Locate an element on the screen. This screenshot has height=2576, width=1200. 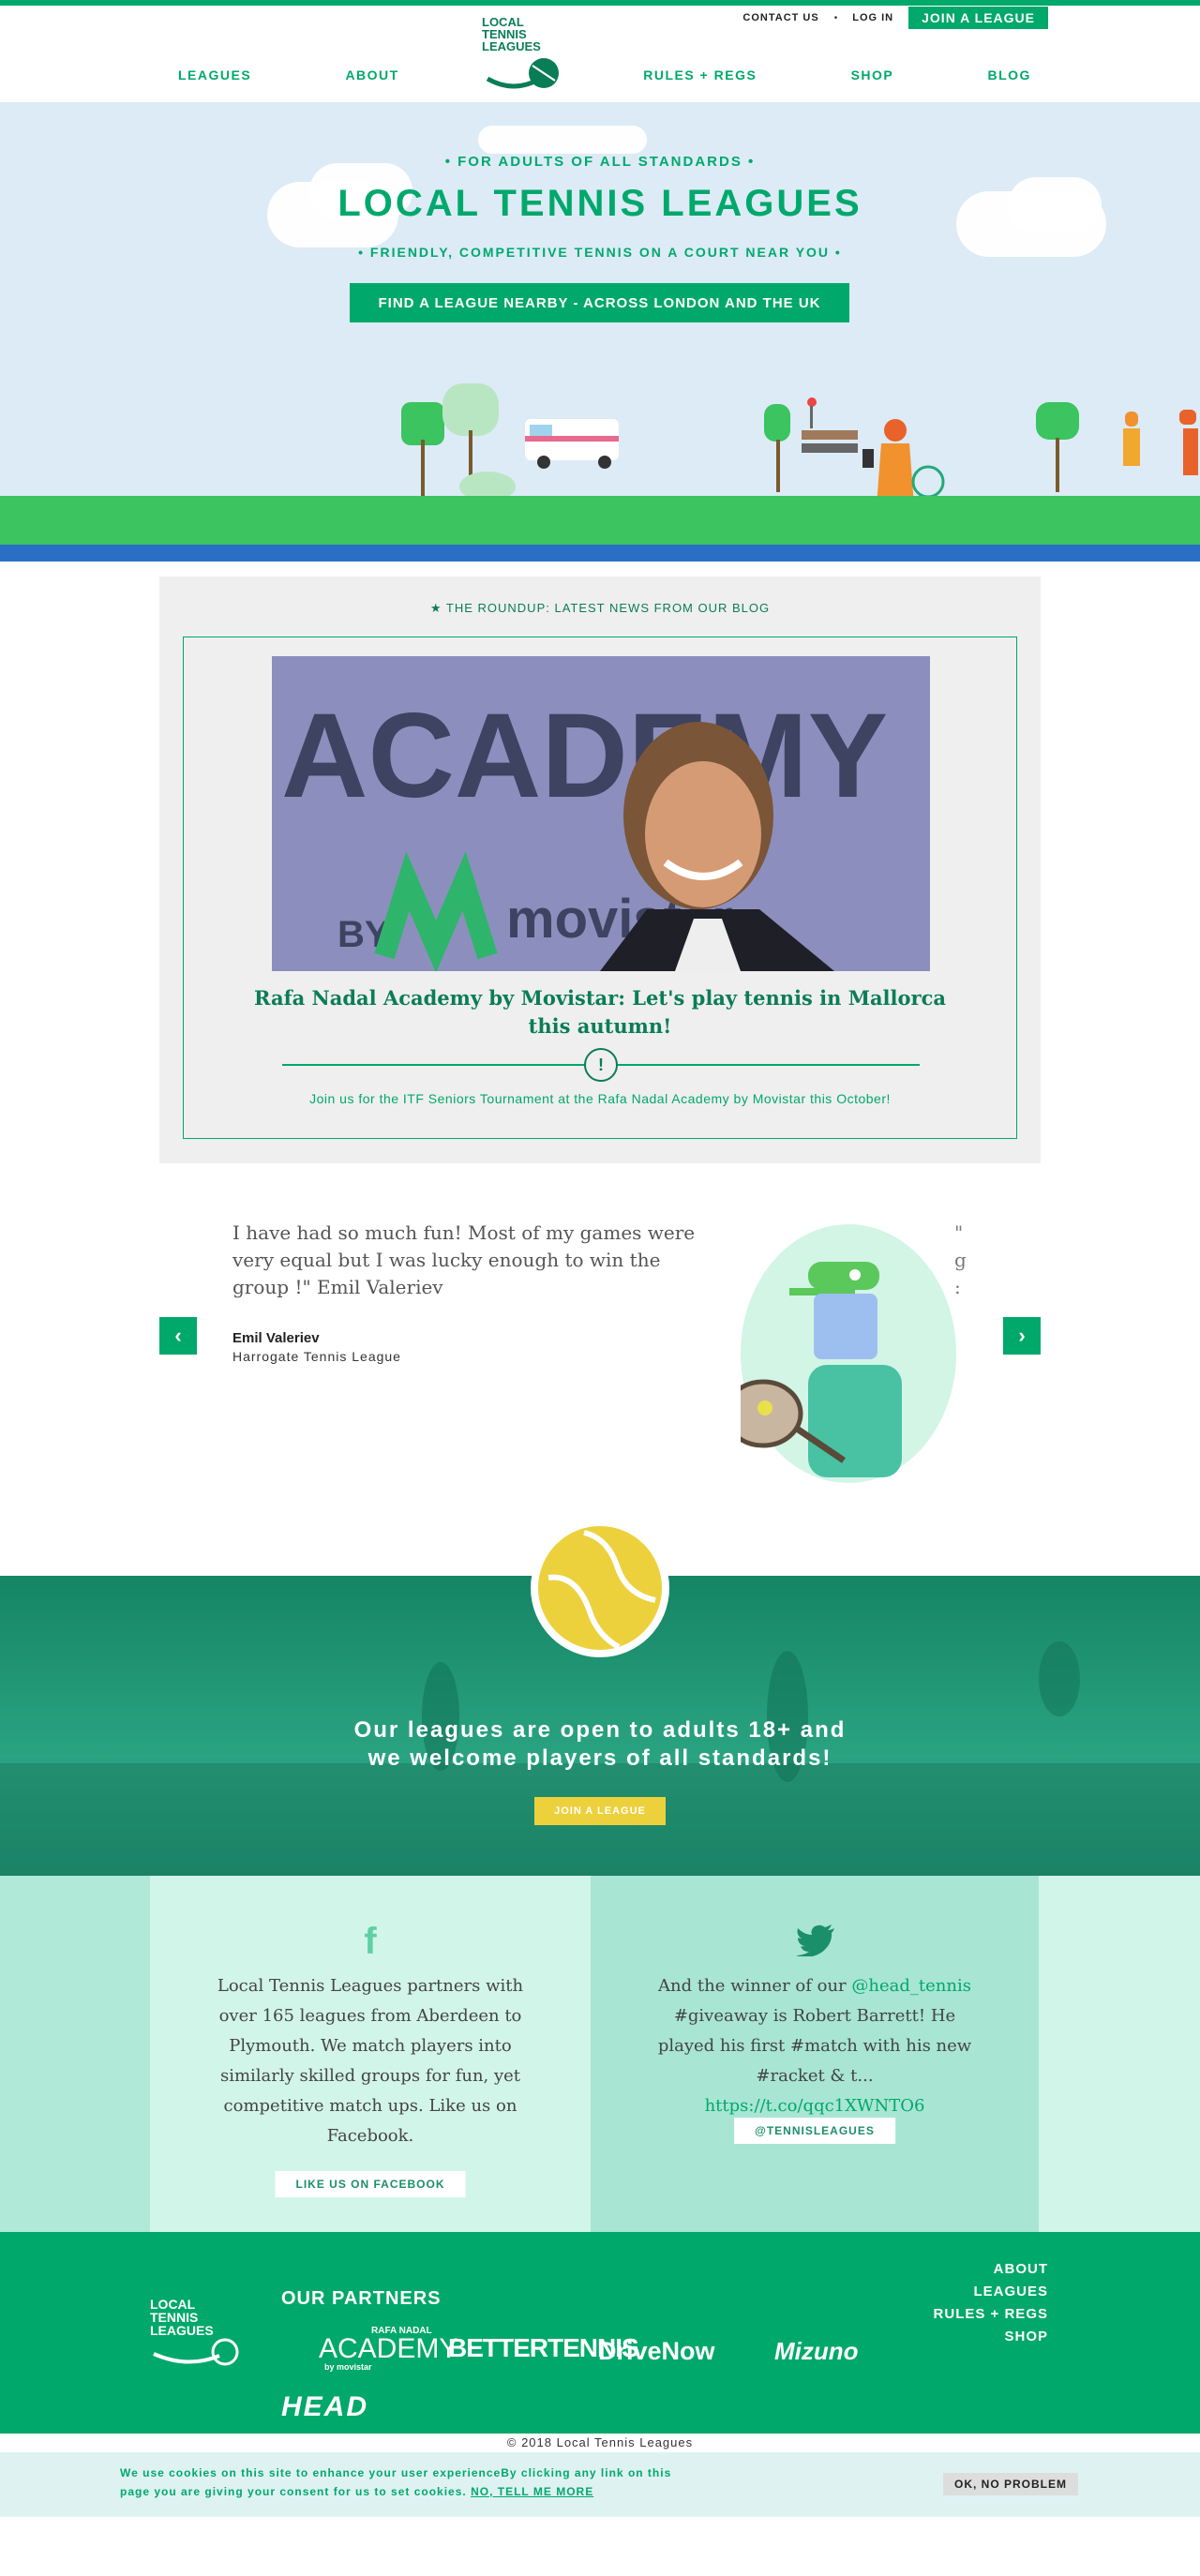
footer-links: ABOUT LEAGUES RULES + REGS SHOP is located at coordinates (991, 2303).